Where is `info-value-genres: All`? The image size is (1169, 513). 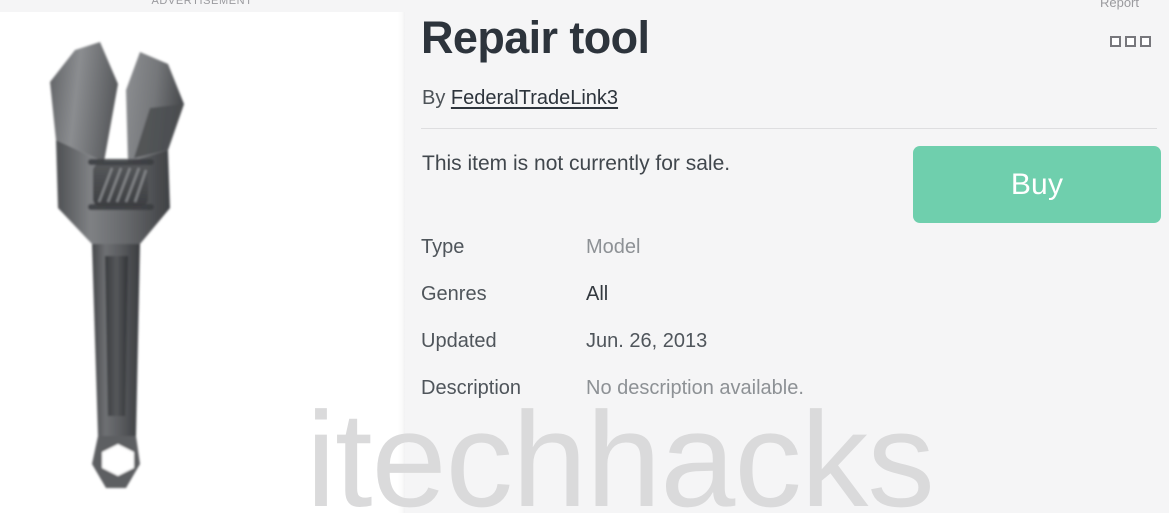 info-value-genres: All is located at coordinates (597, 294).